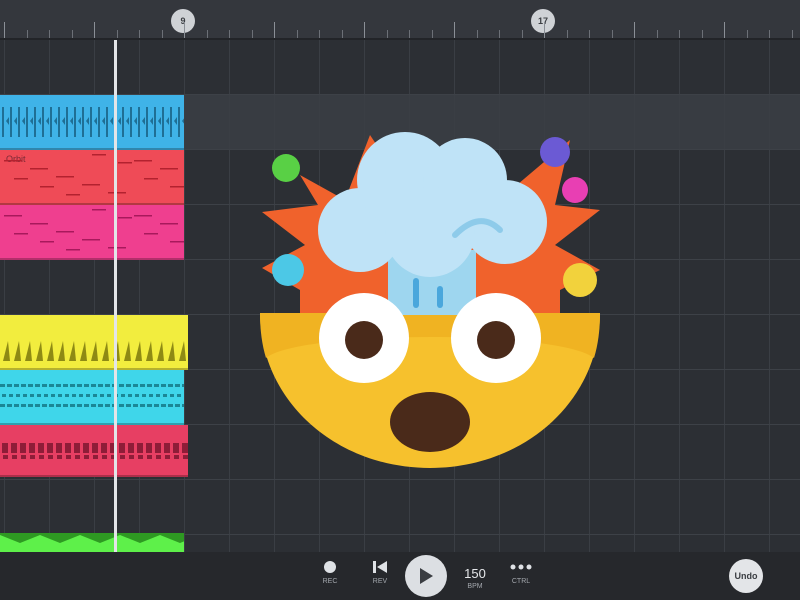 This screenshot has height=600, width=800. What do you see at coordinates (746, 576) in the screenshot?
I see `undo-button: Undo` at bounding box center [746, 576].